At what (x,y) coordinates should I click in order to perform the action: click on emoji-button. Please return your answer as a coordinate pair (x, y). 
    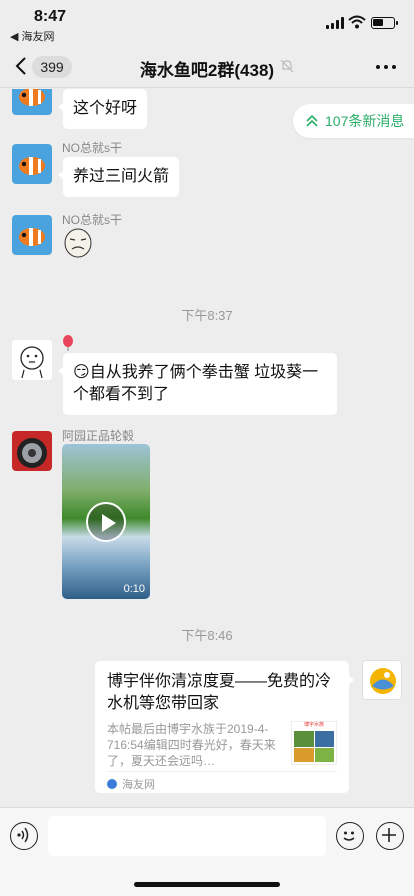
    Looking at the image, I should click on (350, 836).